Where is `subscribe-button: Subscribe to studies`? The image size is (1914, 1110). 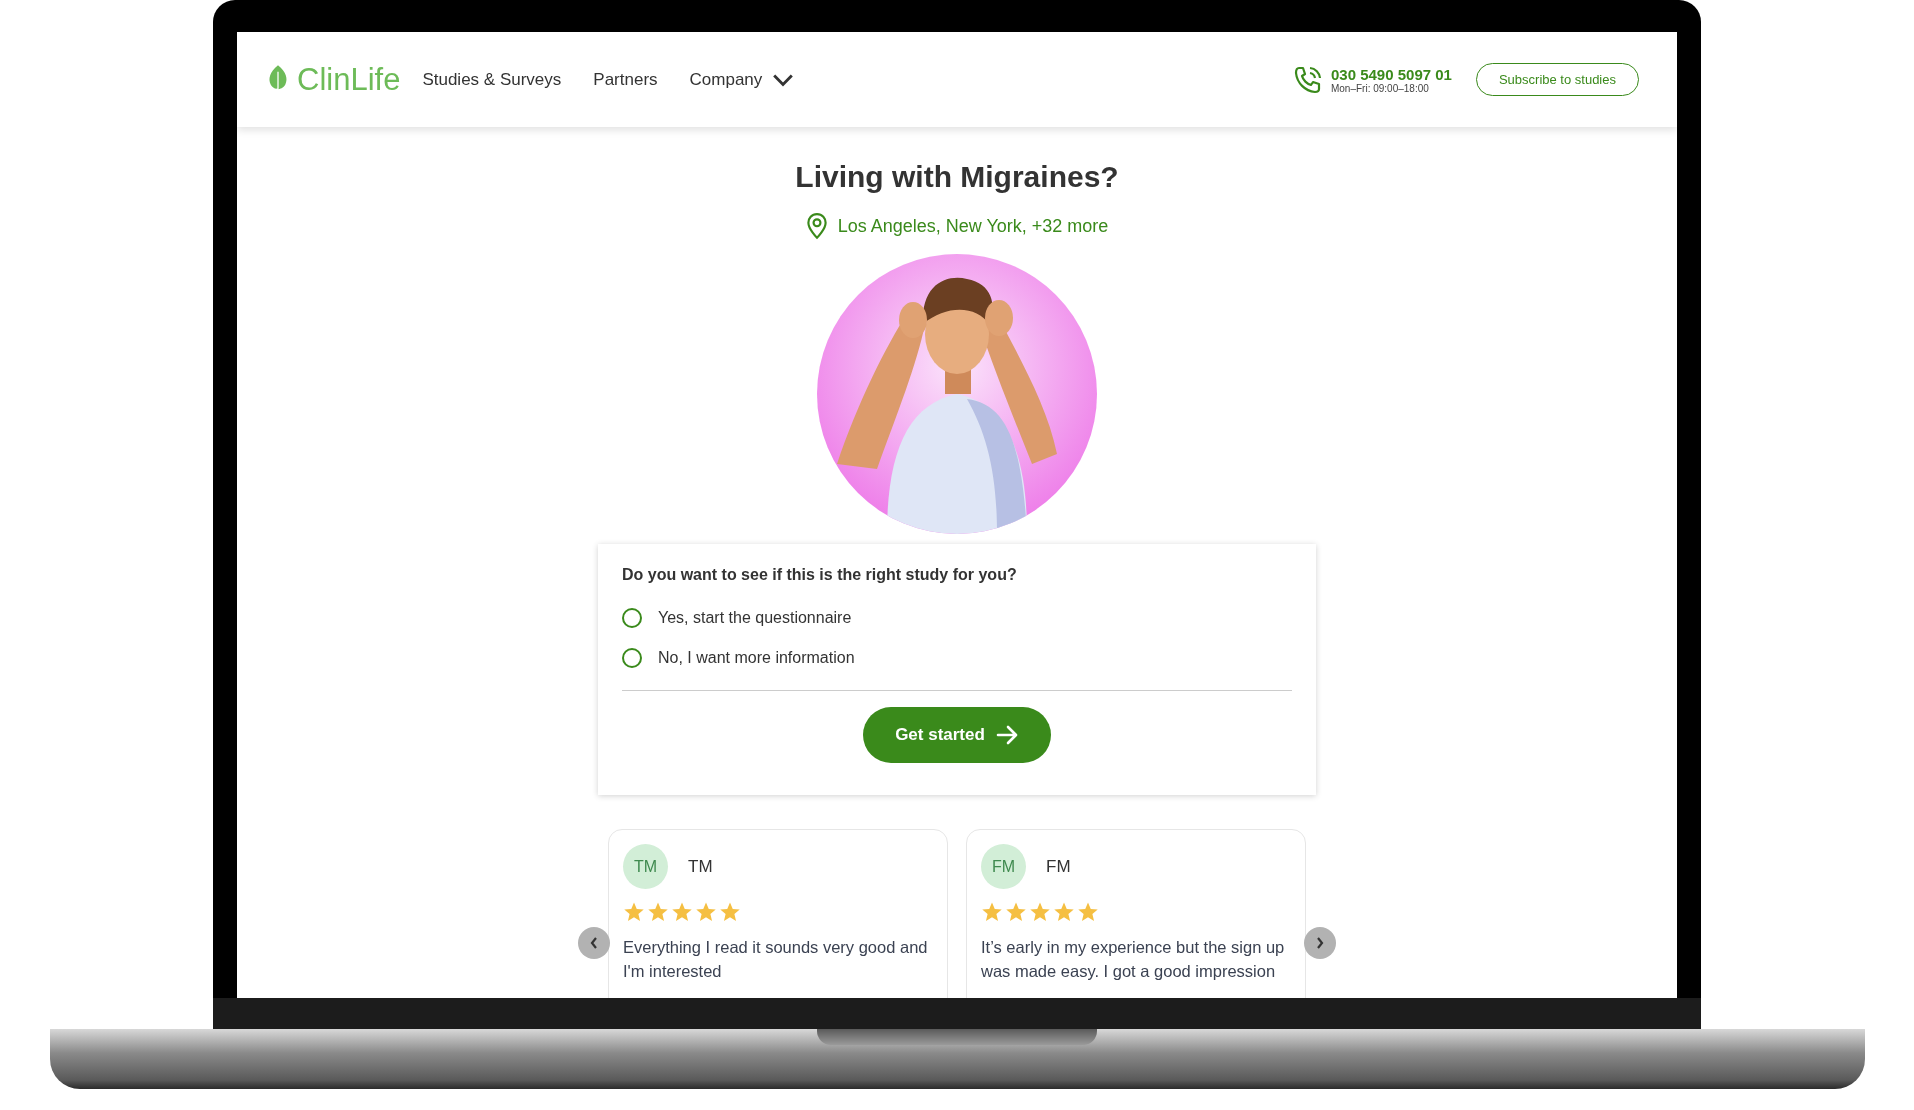 subscribe-button: Subscribe to studies is located at coordinates (1557, 79).